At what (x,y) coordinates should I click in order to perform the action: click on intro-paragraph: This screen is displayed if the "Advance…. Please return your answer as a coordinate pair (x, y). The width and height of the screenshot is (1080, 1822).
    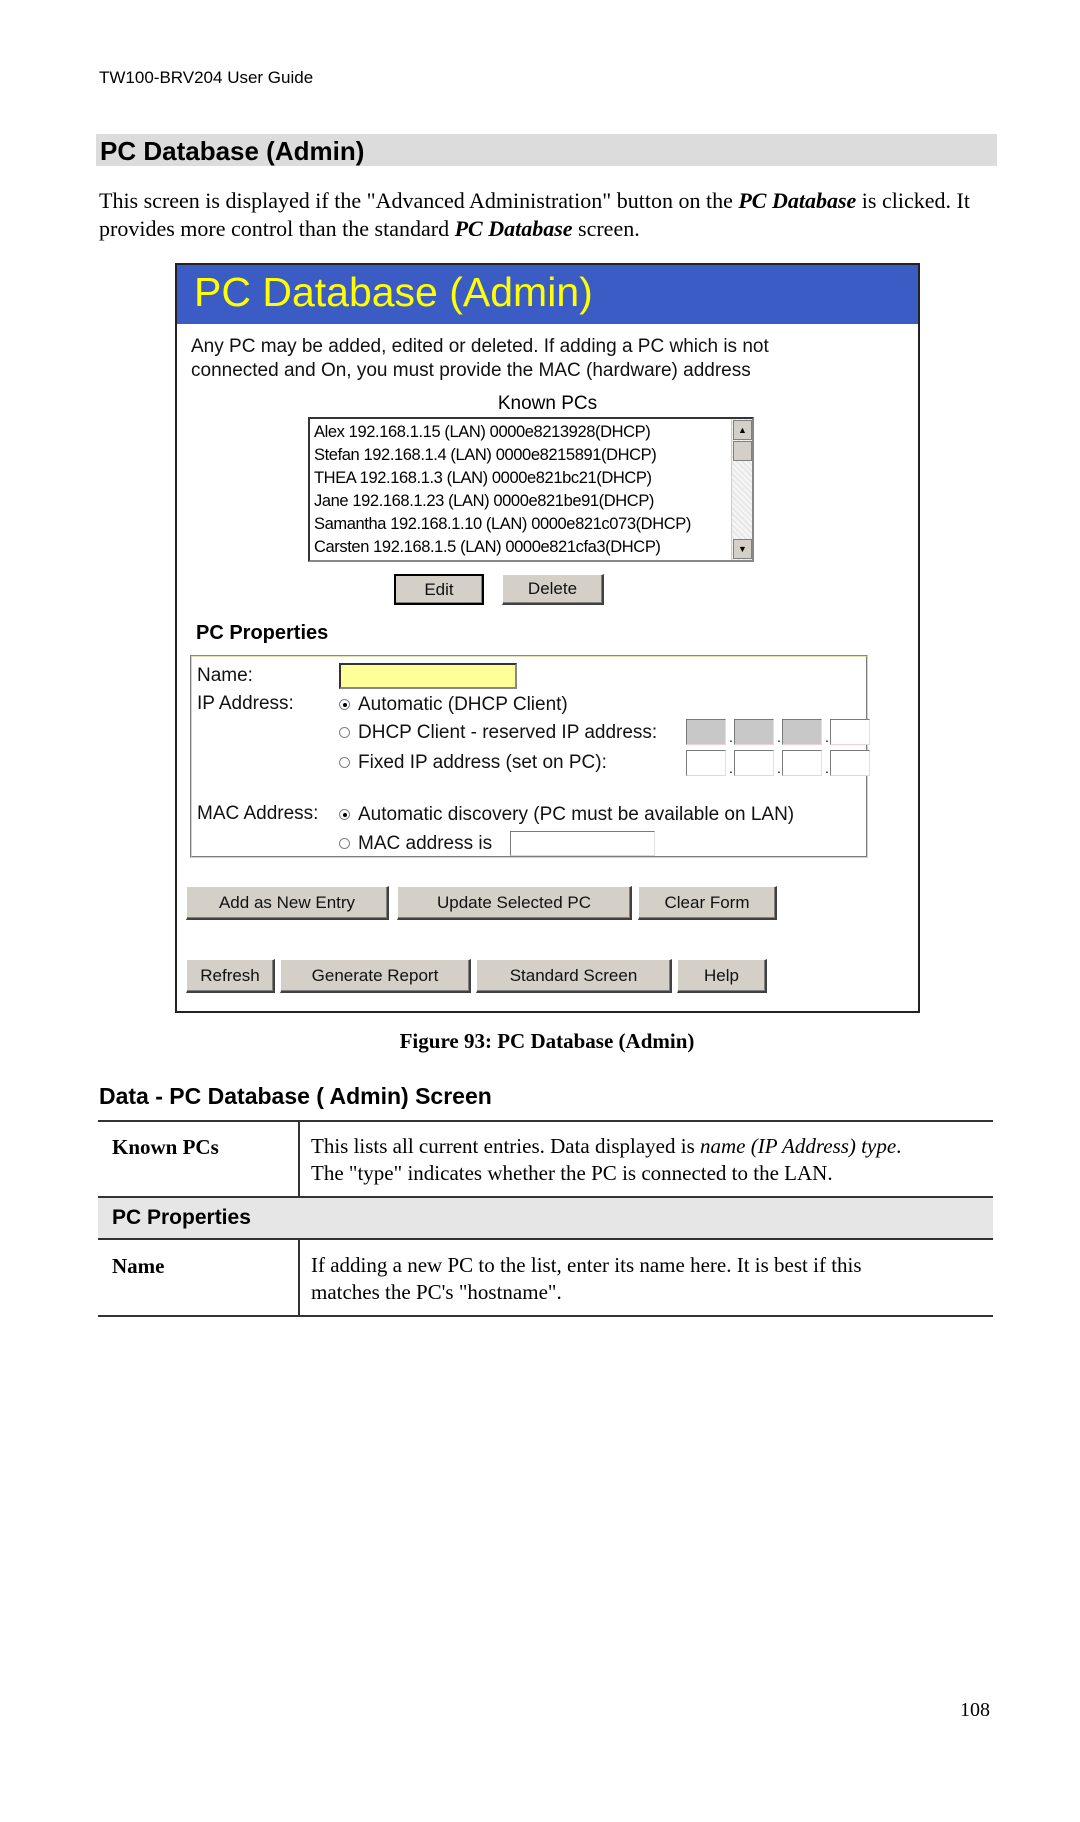
    Looking at the image, I should click on (539, 215).